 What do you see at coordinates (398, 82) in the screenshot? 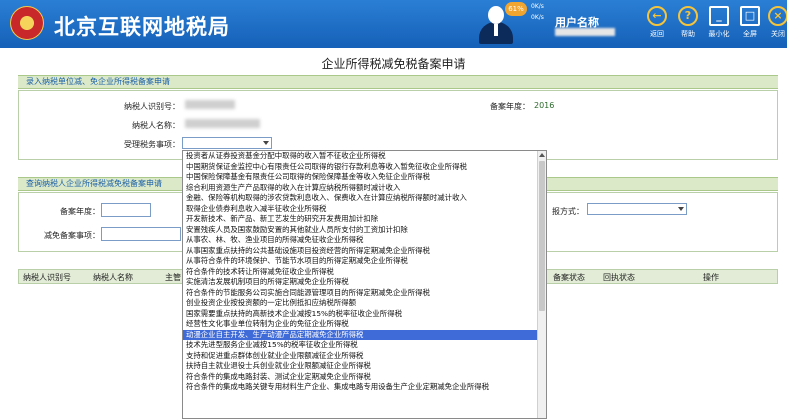
I see `entry-section-header: 录入纳税单位减、免企业所得税备案申请` at bounding box center [398, 82].